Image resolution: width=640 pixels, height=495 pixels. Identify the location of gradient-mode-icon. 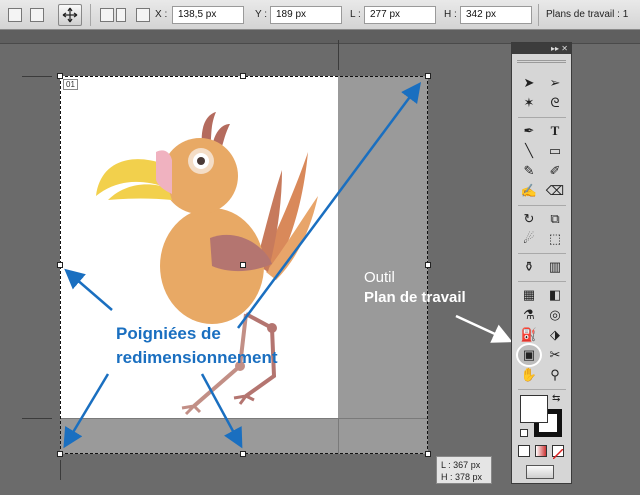
(541, 451).